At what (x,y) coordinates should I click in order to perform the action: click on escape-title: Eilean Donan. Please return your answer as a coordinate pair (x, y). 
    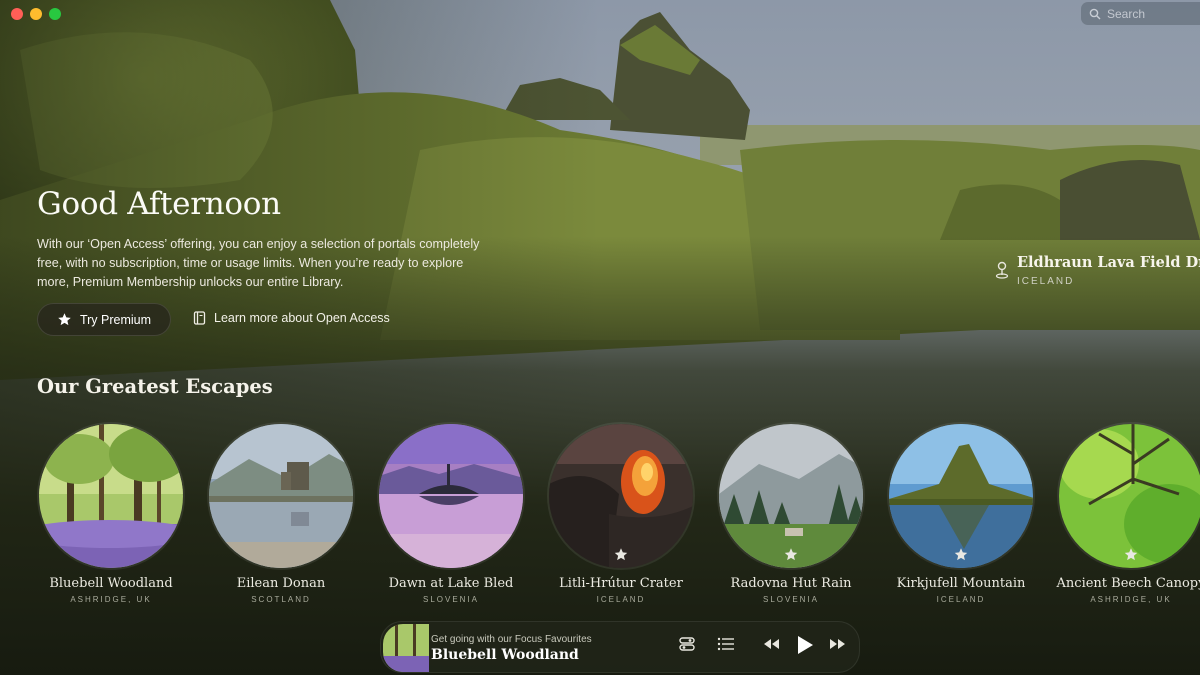
    Looking at the image, I should click on (281, 583).